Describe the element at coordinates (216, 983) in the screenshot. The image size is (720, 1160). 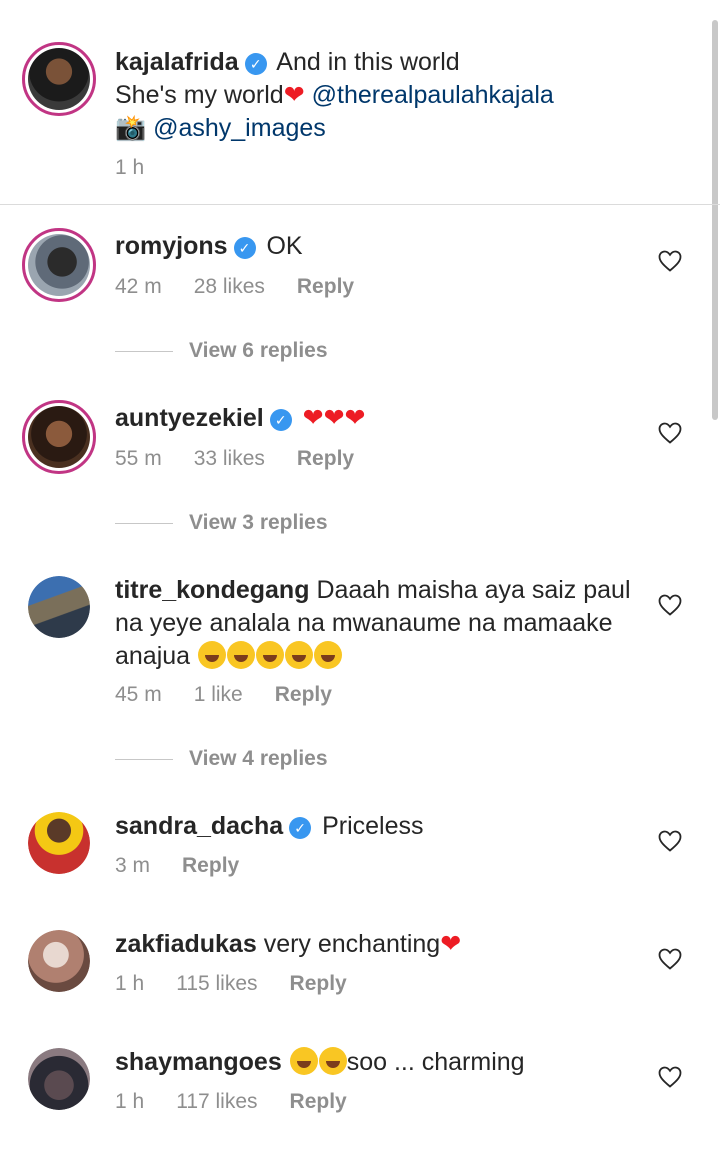
I see `comment-likes: 115 likes` at that location.